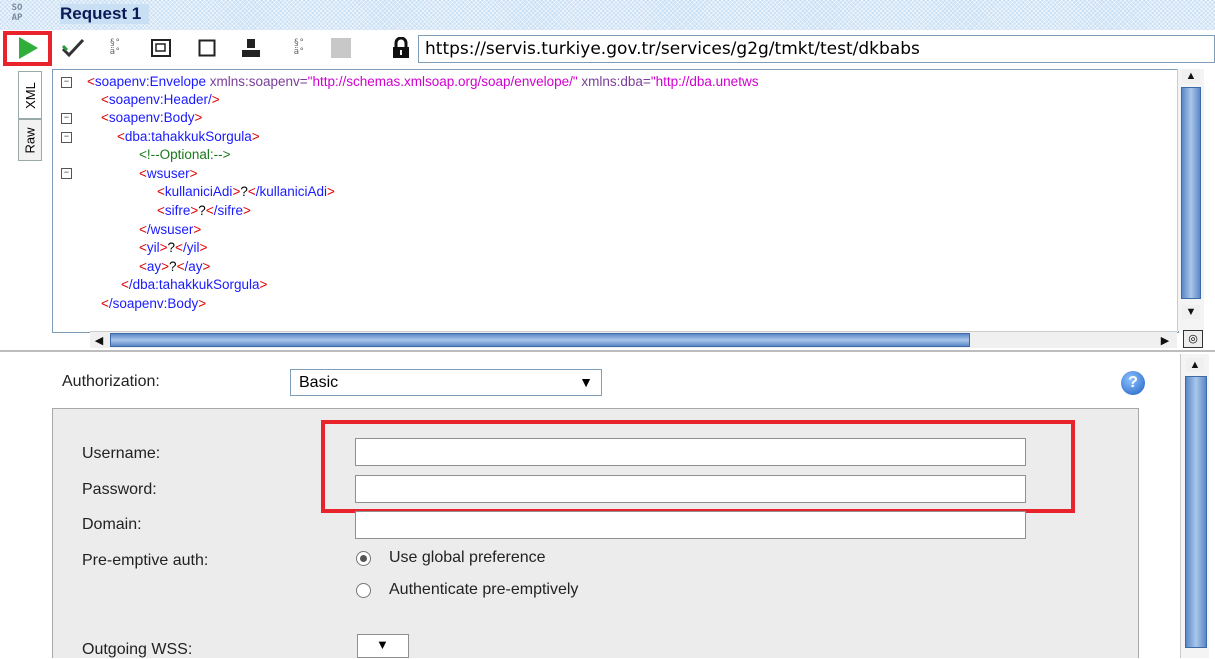 This screenshot has height=659, width=1215. Describe the element at coordinates (690, 525) in the screenshot. I see `domain-field` at that location.